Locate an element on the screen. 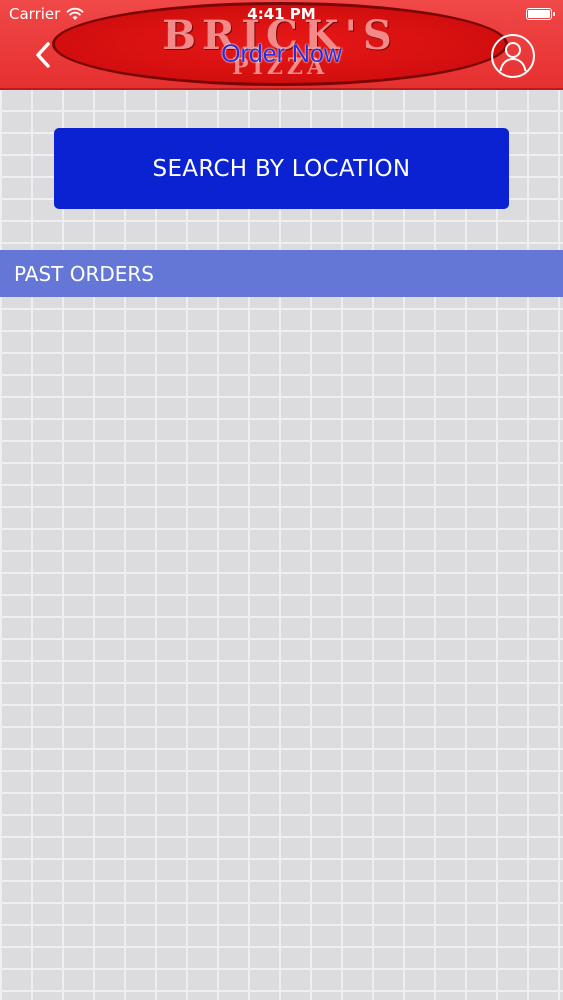  battery-icon is located at coordinates (540, 14).